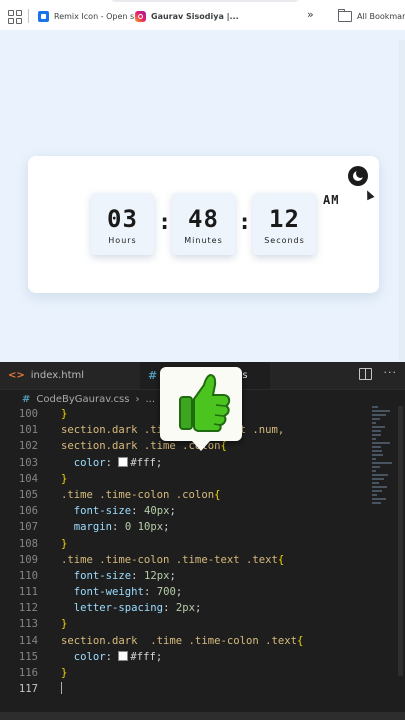 The image size is (405, 720). What do you see at coordinates (43, 624) in the screenshot?
I see `code-line: 113}` at bounding box center [43, 624].